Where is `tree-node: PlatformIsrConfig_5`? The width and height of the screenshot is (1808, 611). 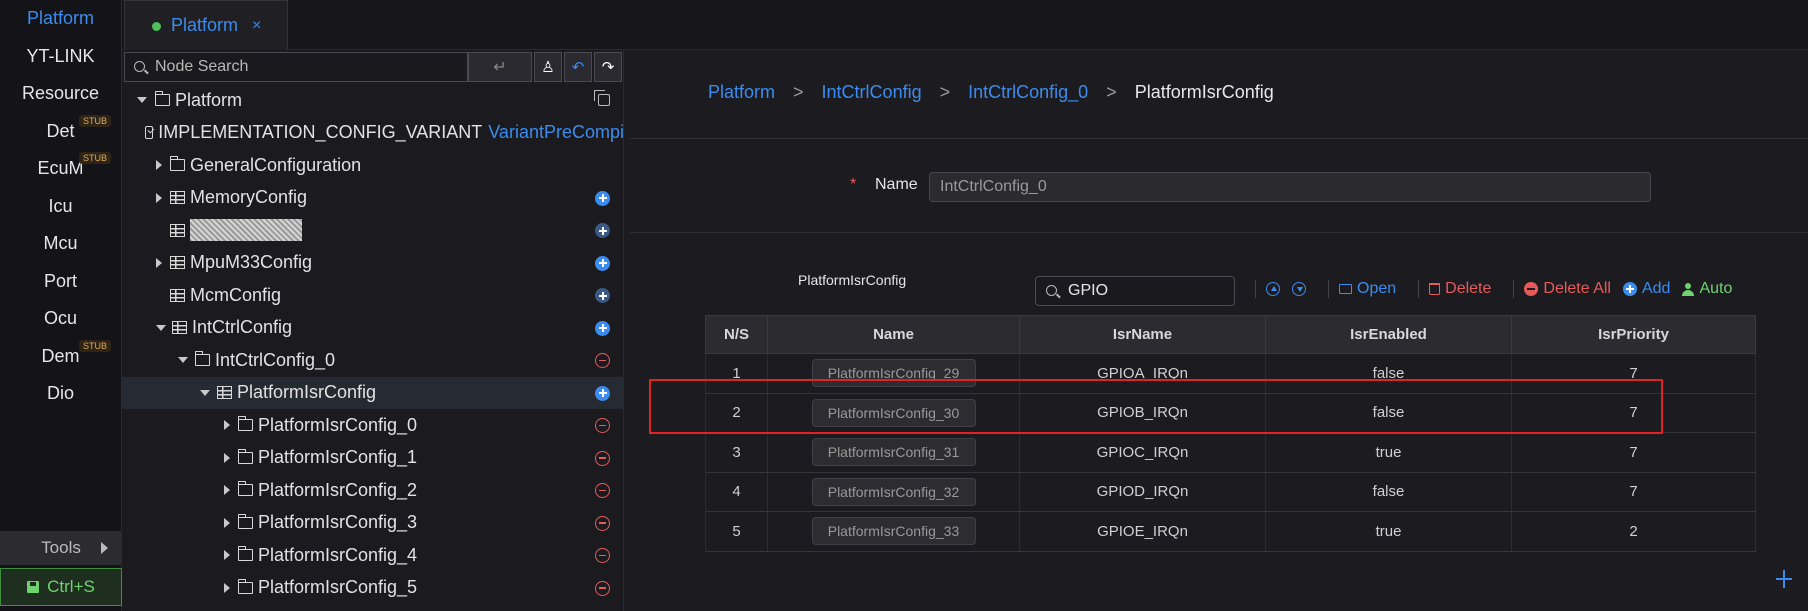
tree-node: PlatformIsrConfig_5 is located at coordinates (373, 588).